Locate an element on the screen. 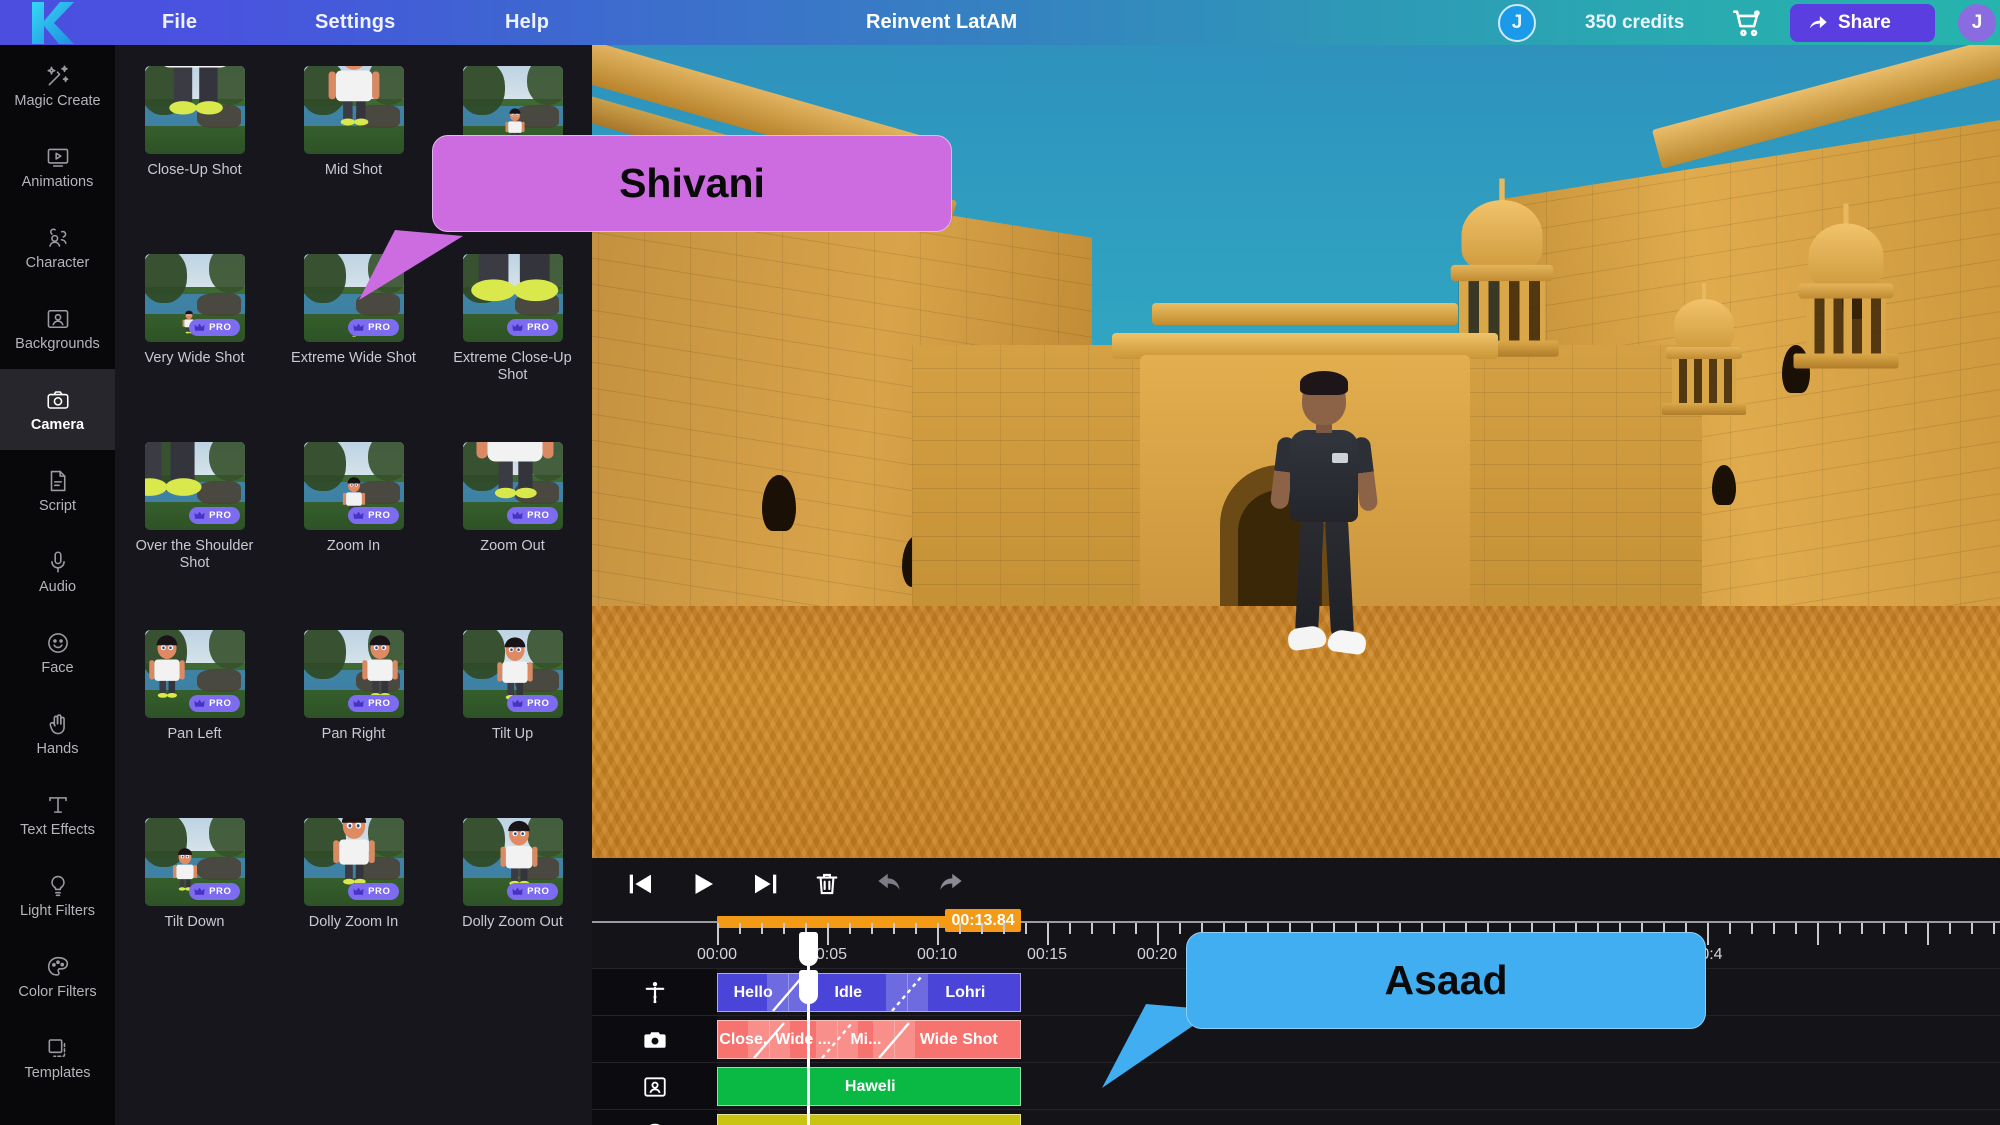 This screenshot has height=1125, width=2000. shot-pan-right: PRO Pan Right is located at coordinates (353, 703).